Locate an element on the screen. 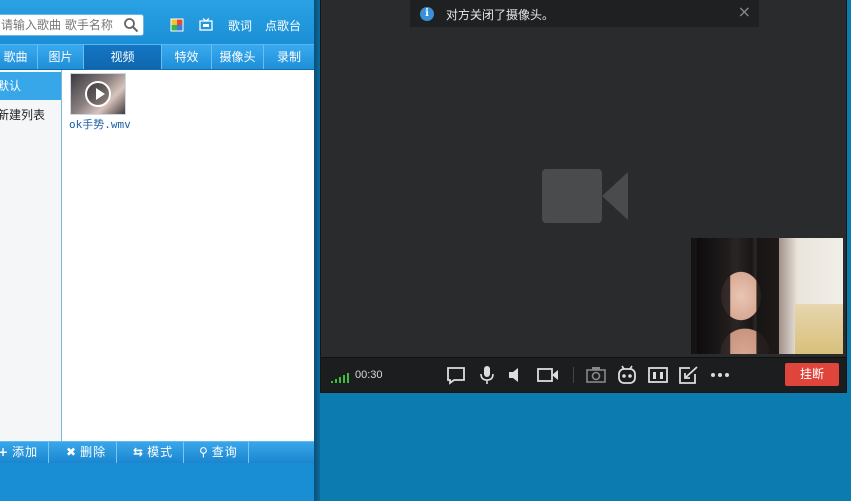 The width and height of the screenshot is (851, 501). signal-strength-icon is located at coordinates (341, 377).